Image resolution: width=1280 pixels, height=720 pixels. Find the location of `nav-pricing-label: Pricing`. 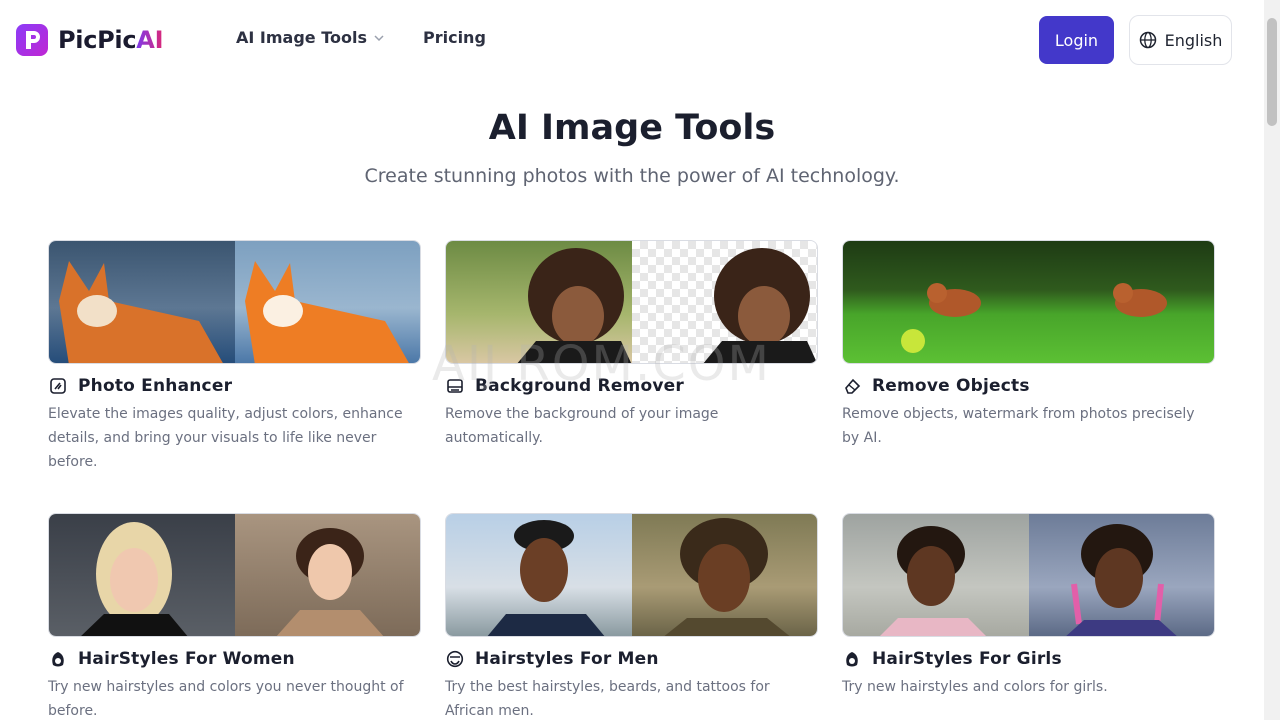

nav-pricing-label: Pricing is located at coordinates (454, 37).